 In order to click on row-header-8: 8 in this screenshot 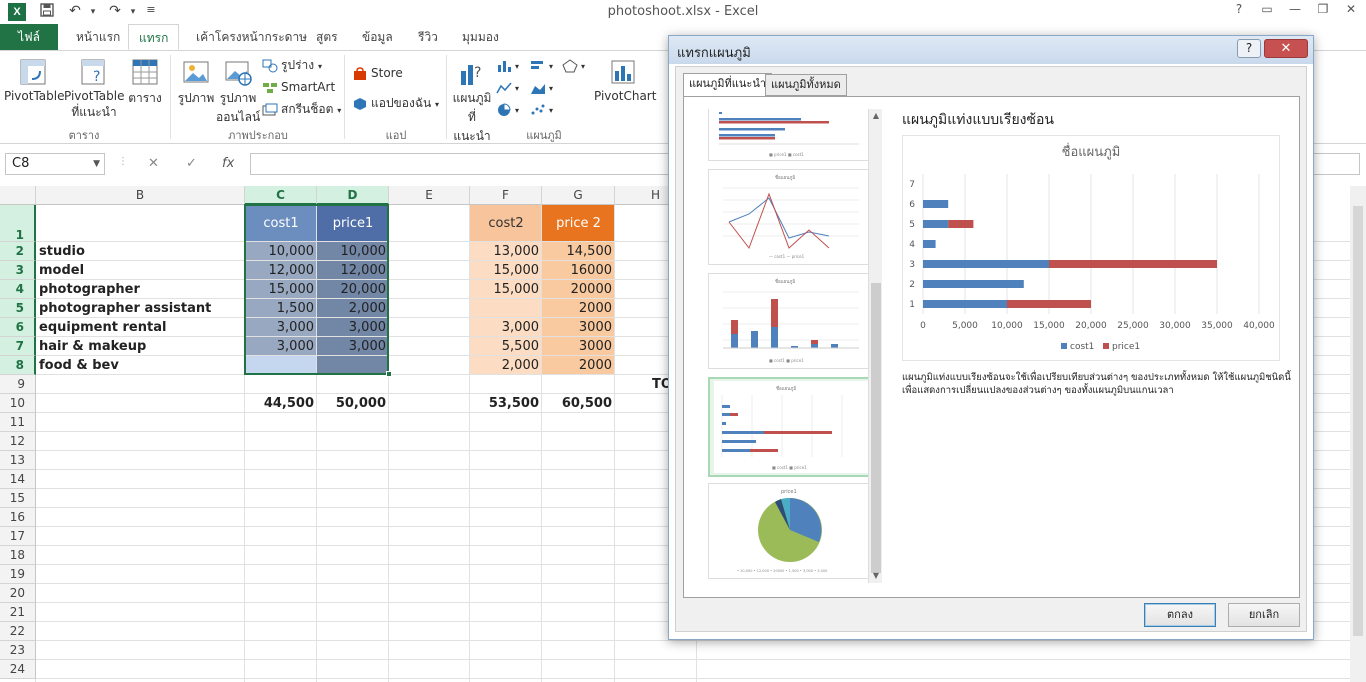, I will do `click(18, 365)`.